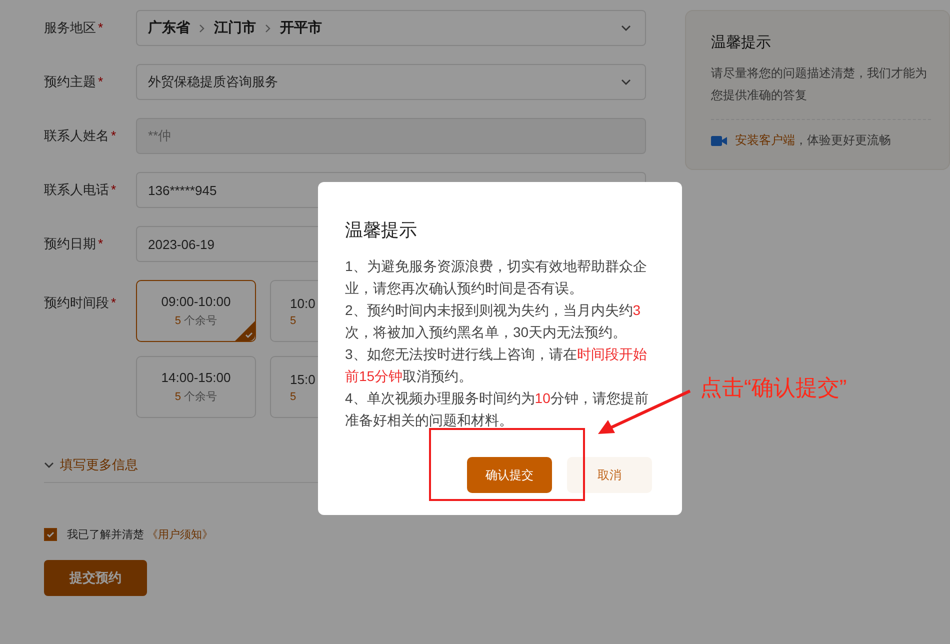 This screenshot has height=644, width=950. I want to click on agreement-text: 我已了解并清楚 《用户须知》, so click(140, 535).